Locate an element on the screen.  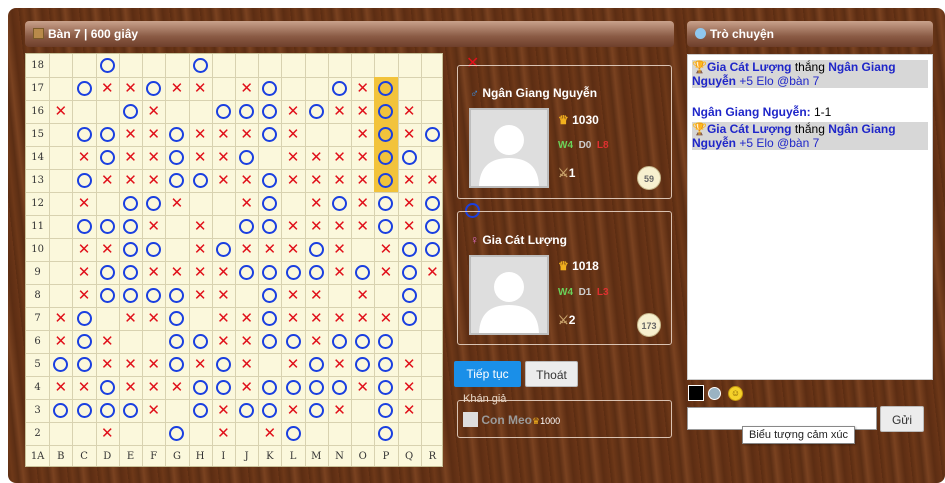
color-picker-button is located at coordinates (696, 393).